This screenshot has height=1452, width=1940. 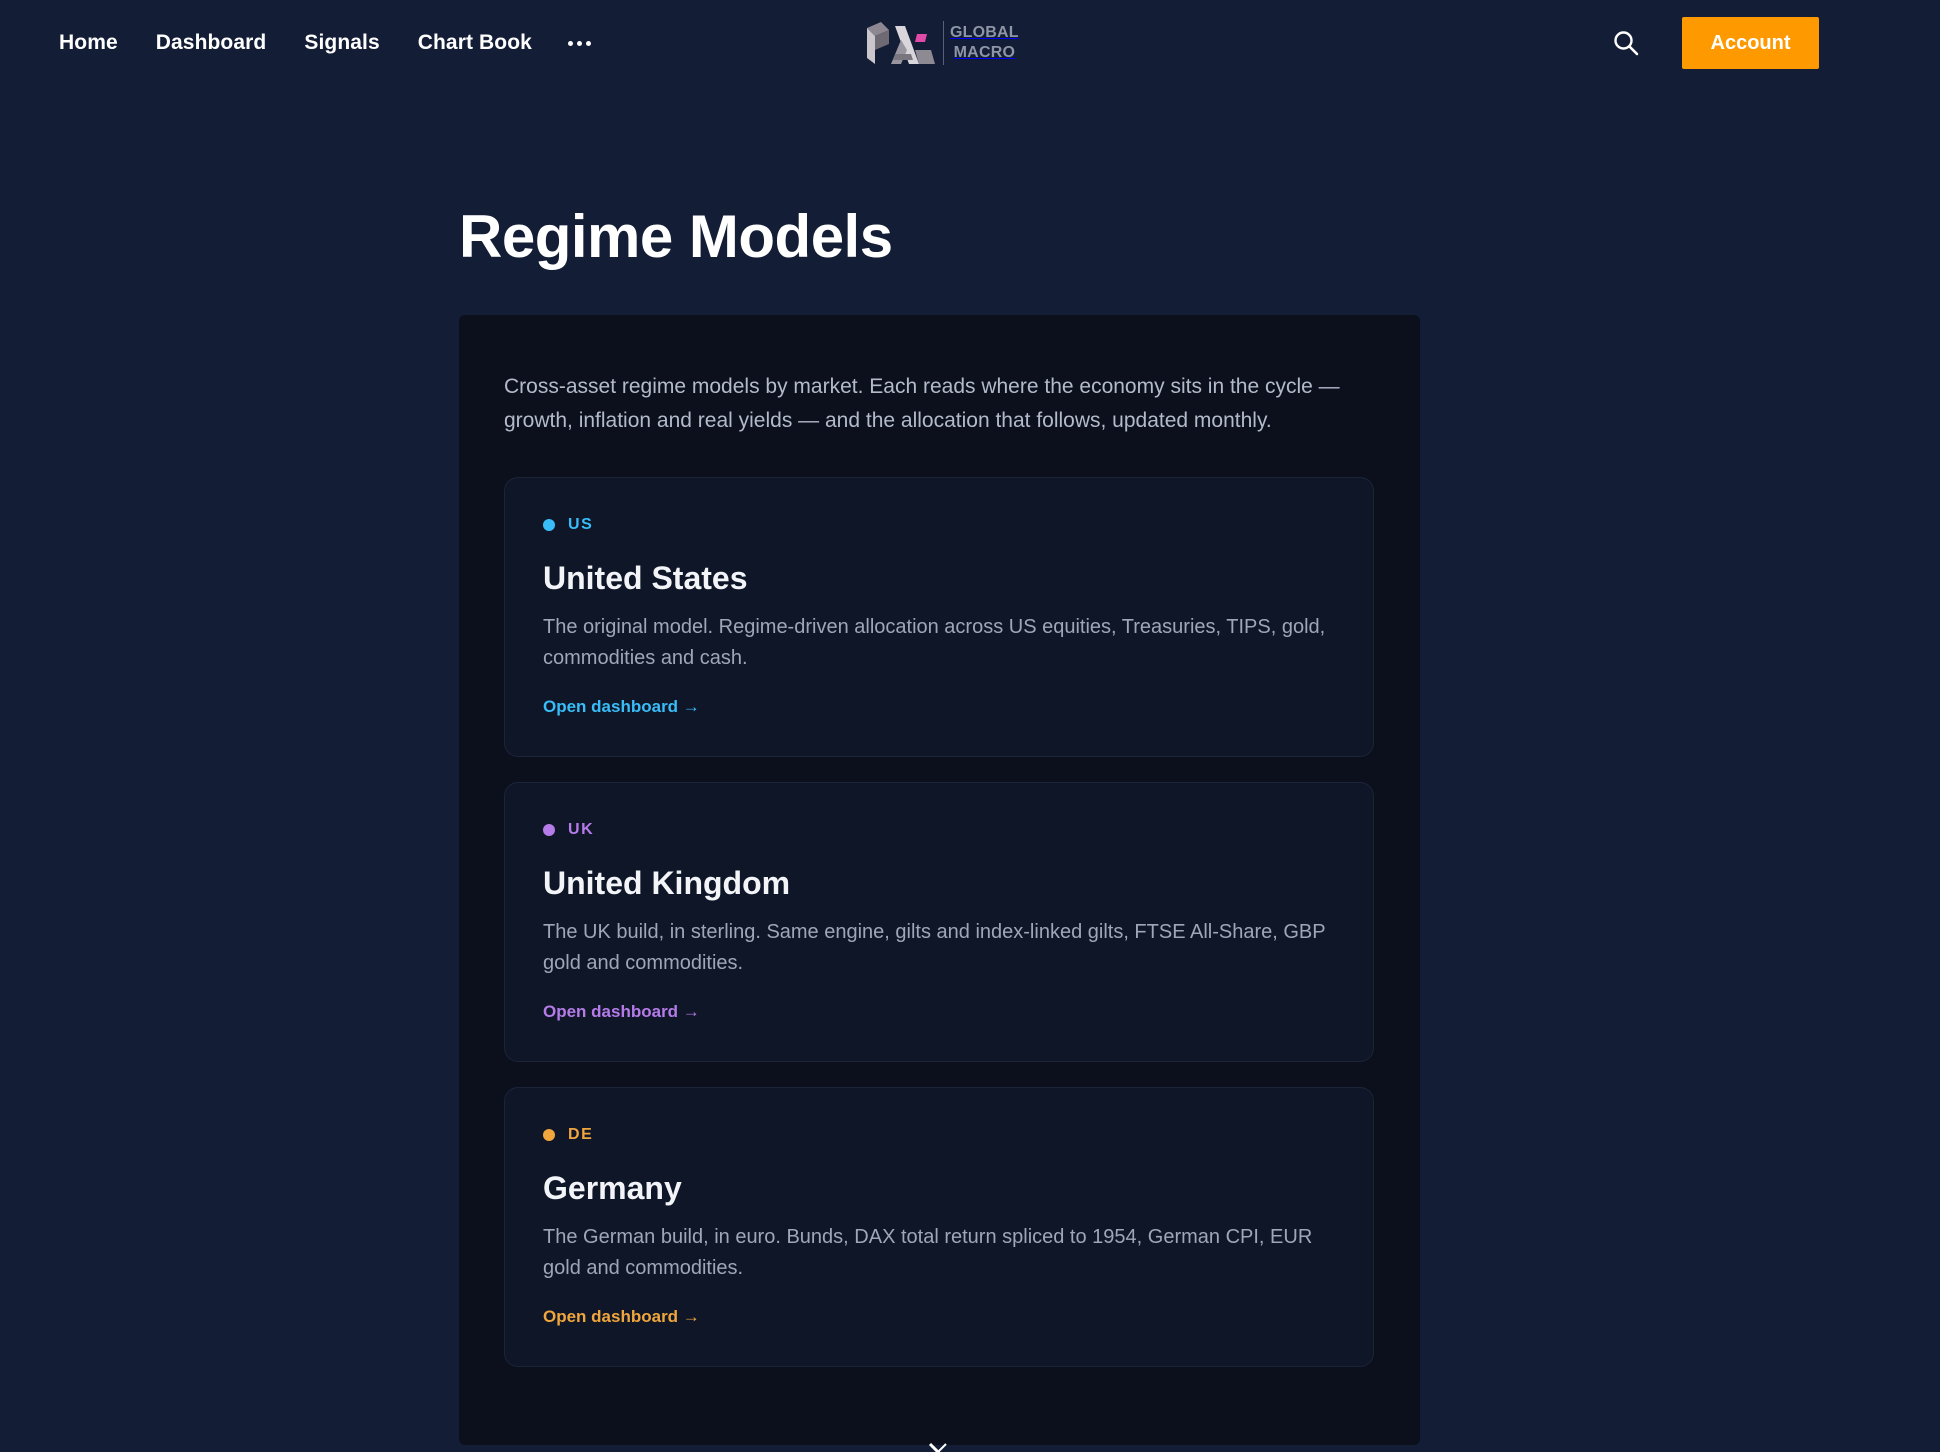 What do you see at coordinates (938, 1446) in the screenshot?
I see `x-logo-icon` at bounding box center [938, 1446].